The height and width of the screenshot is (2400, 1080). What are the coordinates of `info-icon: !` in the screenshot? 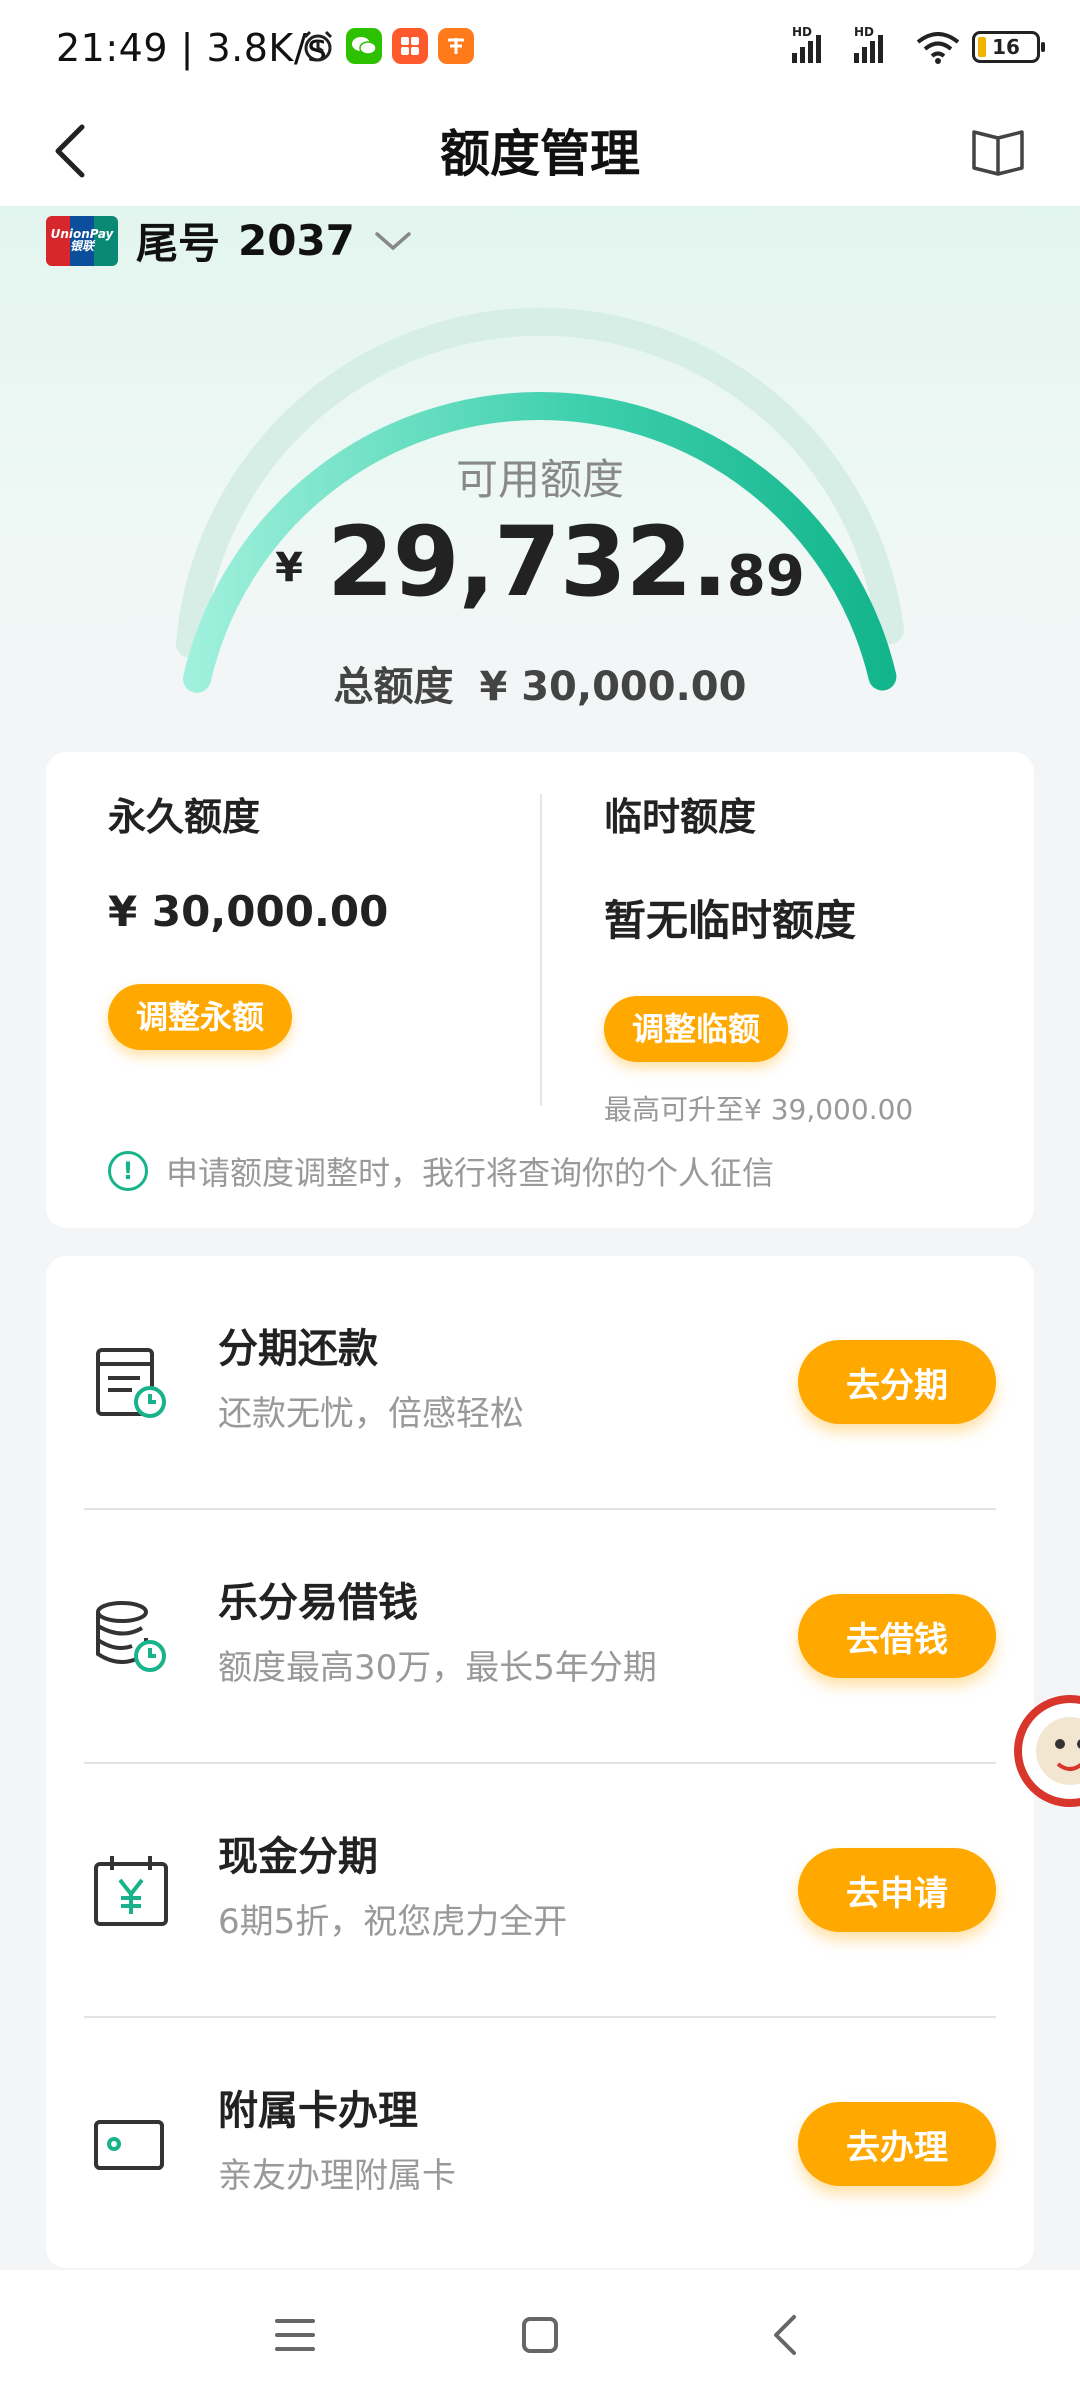 It's located at (128, 1171).